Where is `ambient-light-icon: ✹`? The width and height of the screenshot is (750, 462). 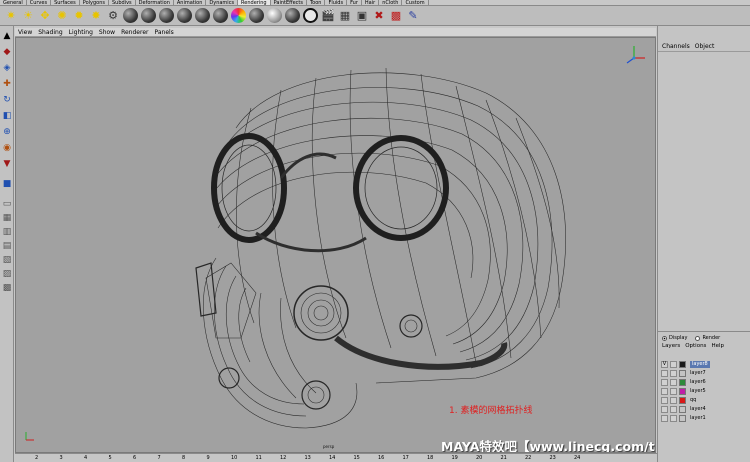 ambient-light-icon: ✹ is located at coordinates (79, 16).